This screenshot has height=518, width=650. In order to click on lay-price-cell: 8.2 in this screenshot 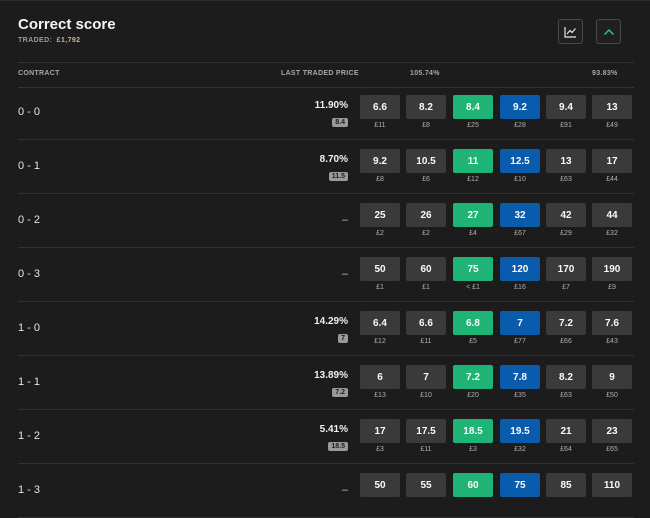, I will do `click(566, 377)`.